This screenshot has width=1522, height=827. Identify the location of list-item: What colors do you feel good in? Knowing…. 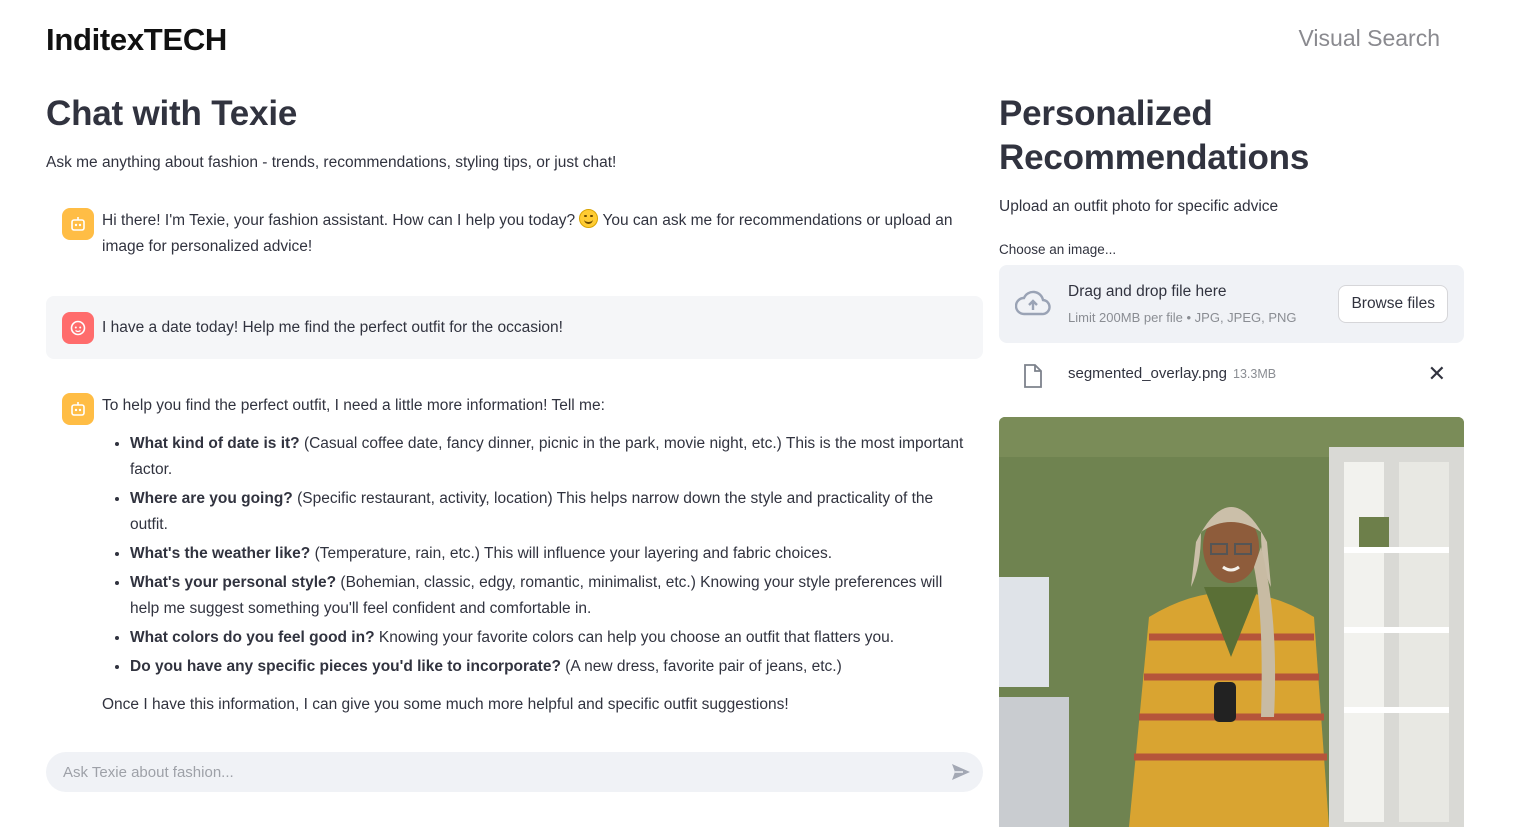
(548, 638).